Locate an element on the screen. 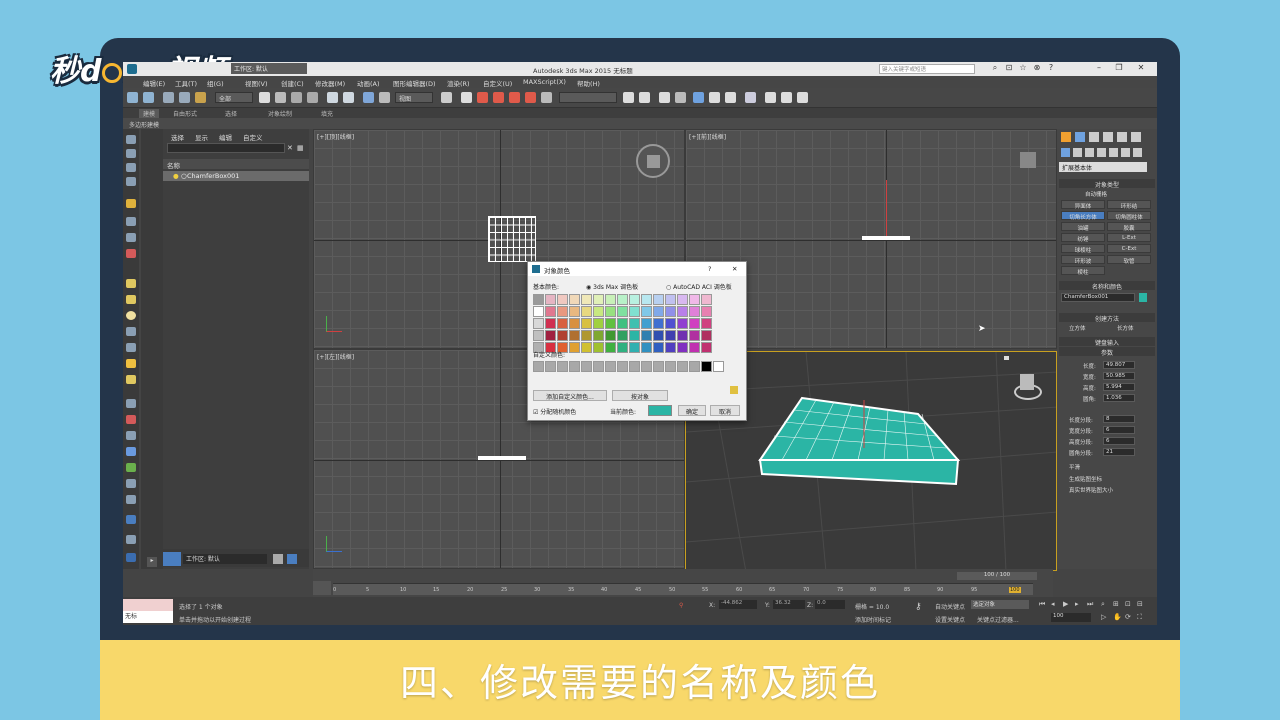  zoom-extents-icon: ⊡ is located at coordinates (1128, 604).